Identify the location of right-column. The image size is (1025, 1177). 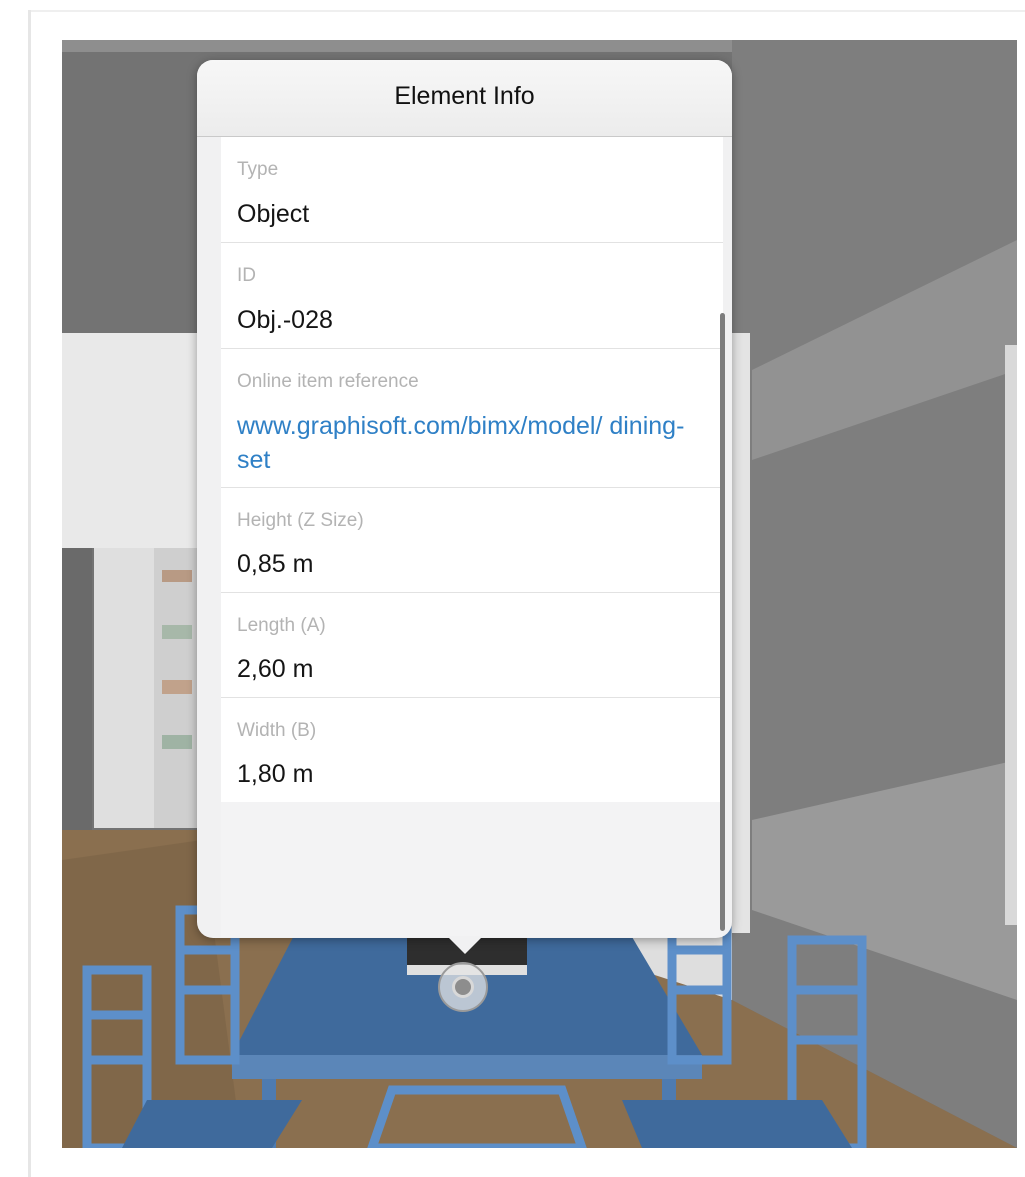
(741, 633).